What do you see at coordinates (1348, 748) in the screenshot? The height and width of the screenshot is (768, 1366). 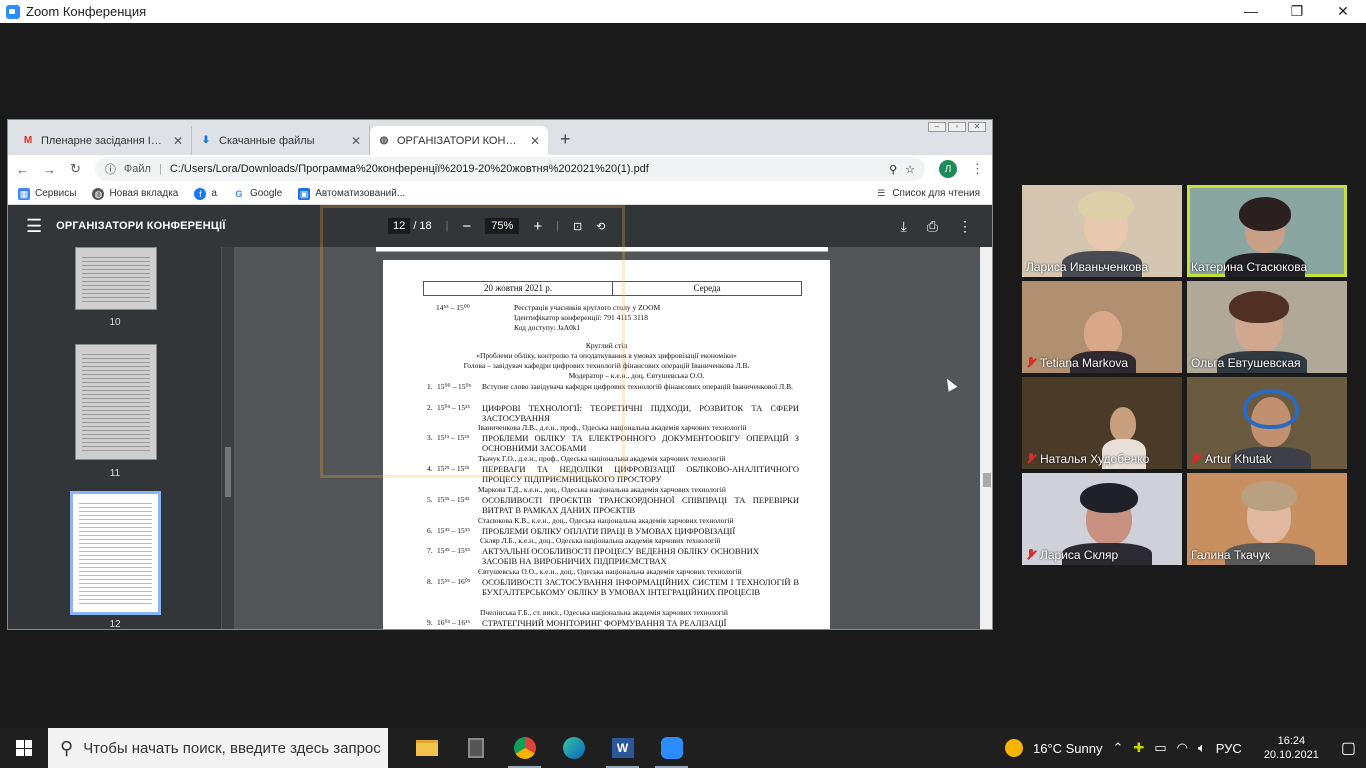 I see `notification-icon: ▢` at bounding box center [1348, 748].